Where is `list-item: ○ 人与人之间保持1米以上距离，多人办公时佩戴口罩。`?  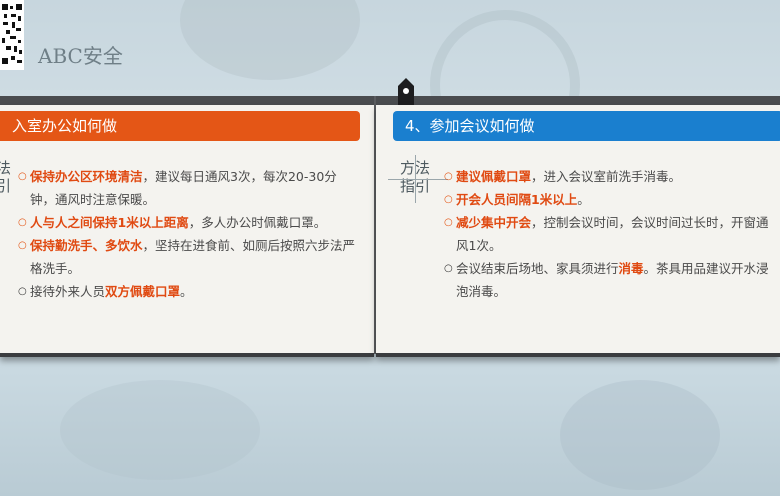 list-item: ○ 人与人之间保持1米以上距离，多人办公时佩戴口罩。 is located at coordinates (188, 222).